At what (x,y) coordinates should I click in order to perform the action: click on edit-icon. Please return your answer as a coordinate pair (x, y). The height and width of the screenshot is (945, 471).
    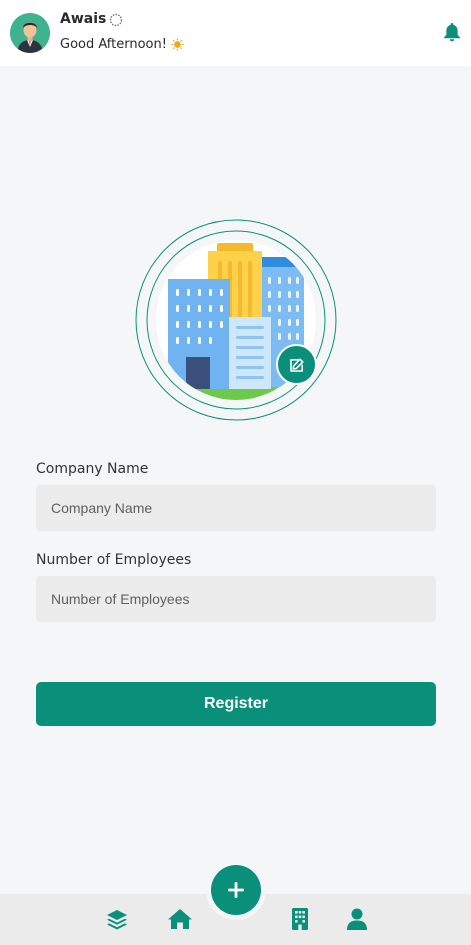
    Looking at the image, I should click on (296, 364).